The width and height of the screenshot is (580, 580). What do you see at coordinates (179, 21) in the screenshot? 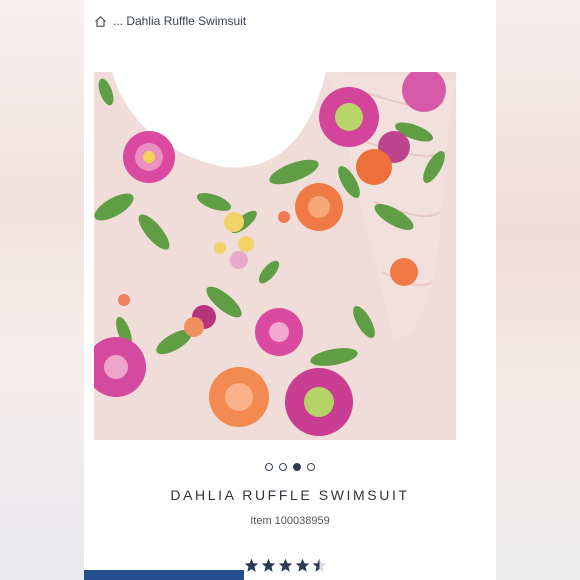
I see `breadcrumb-current: ... Dahlia Ruffle Swimsuit` at bounding box center [179, 21].